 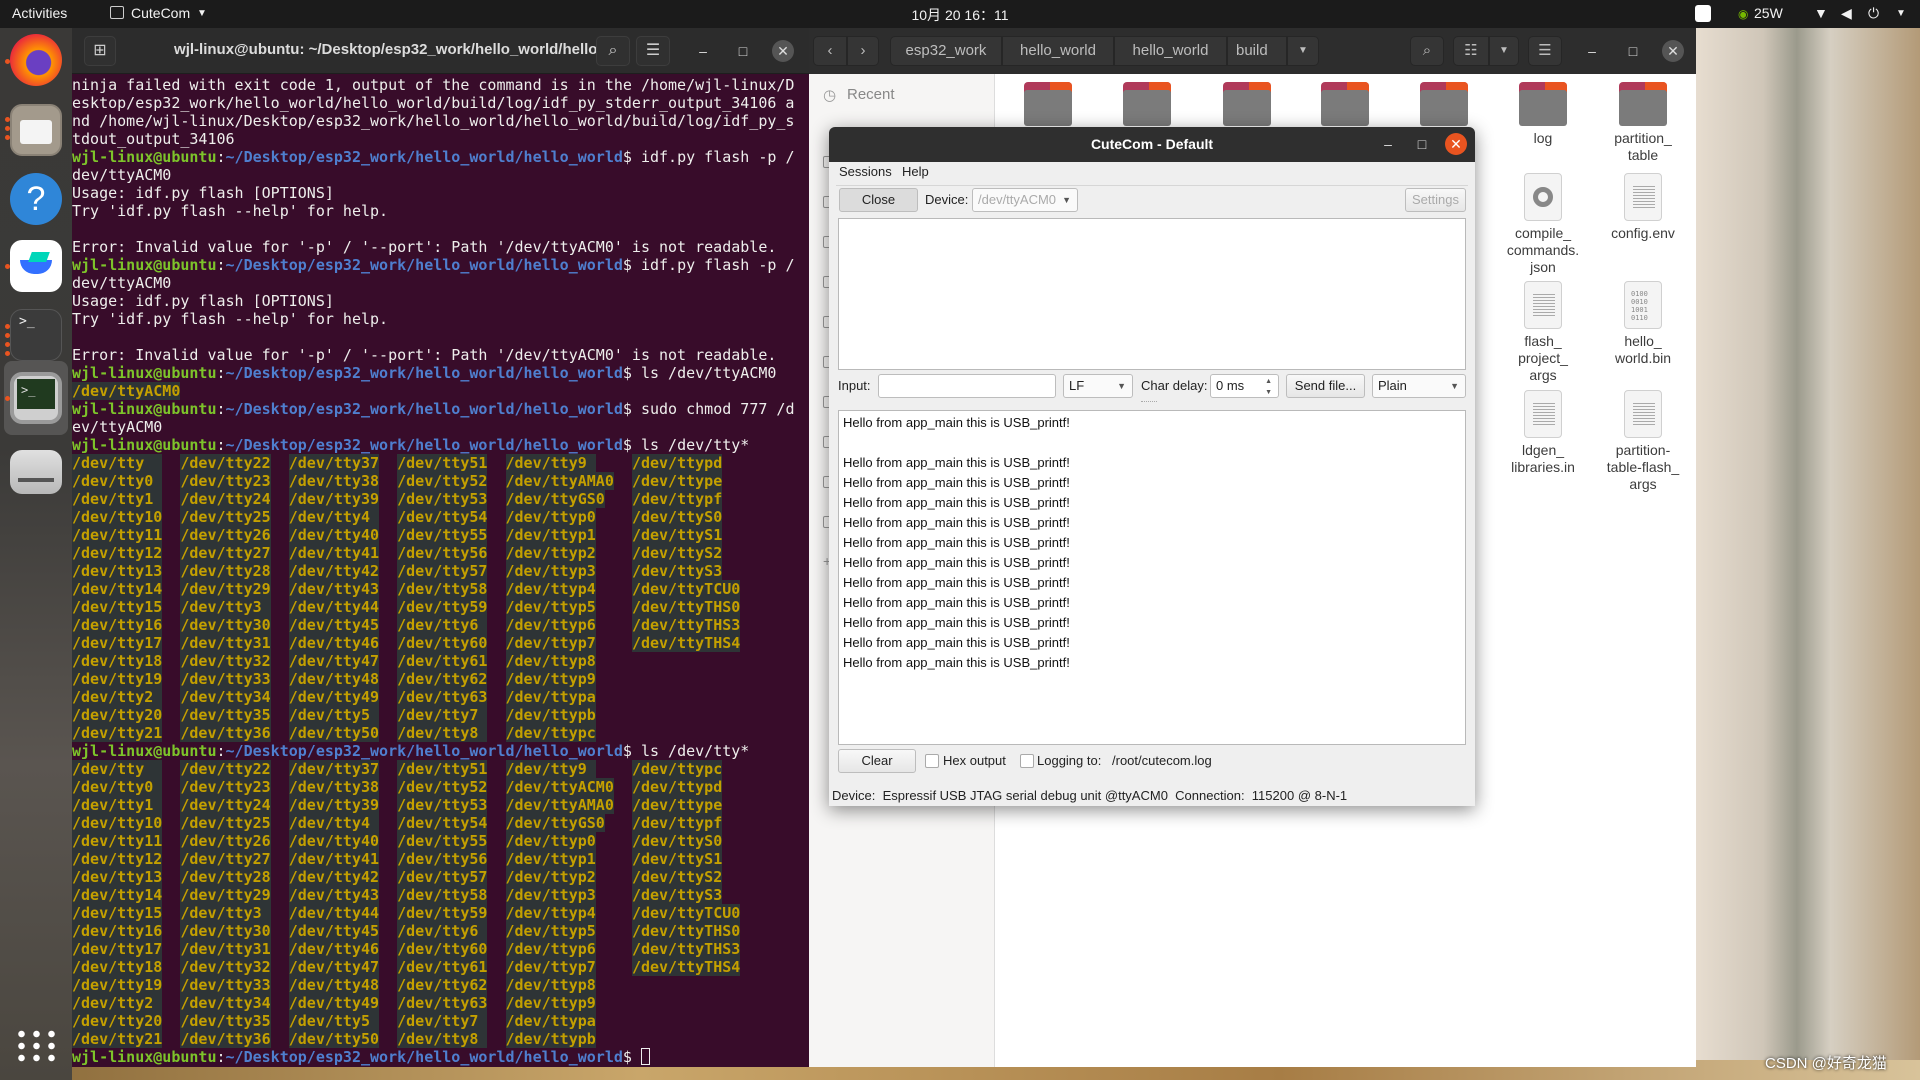 What do you see at coordinates (36, 472) in the screenshot?
I see `drive-icon` at bounding box center [36, 472].